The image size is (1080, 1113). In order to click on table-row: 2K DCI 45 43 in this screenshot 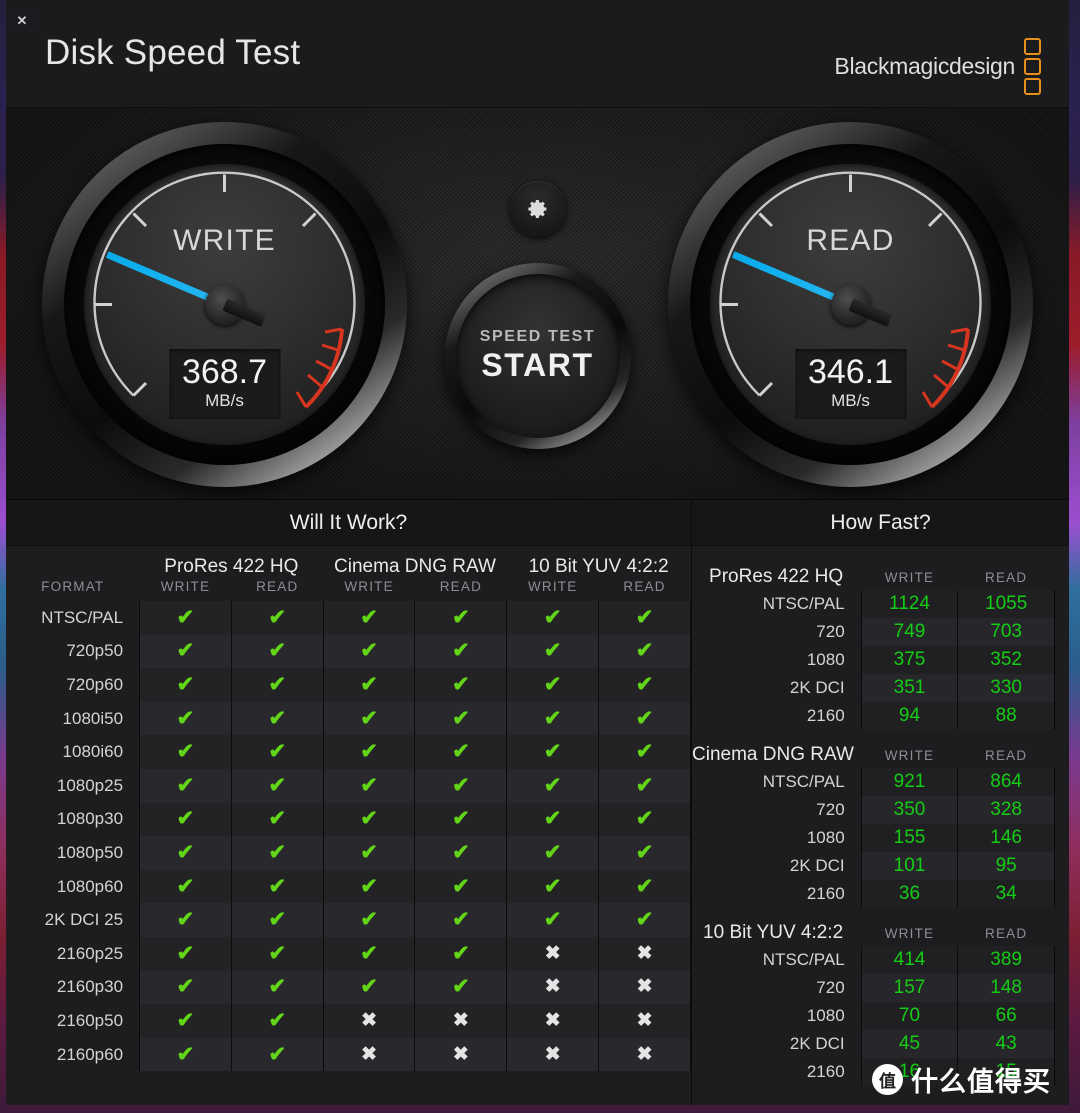, I will do `click(873, 1044)`.